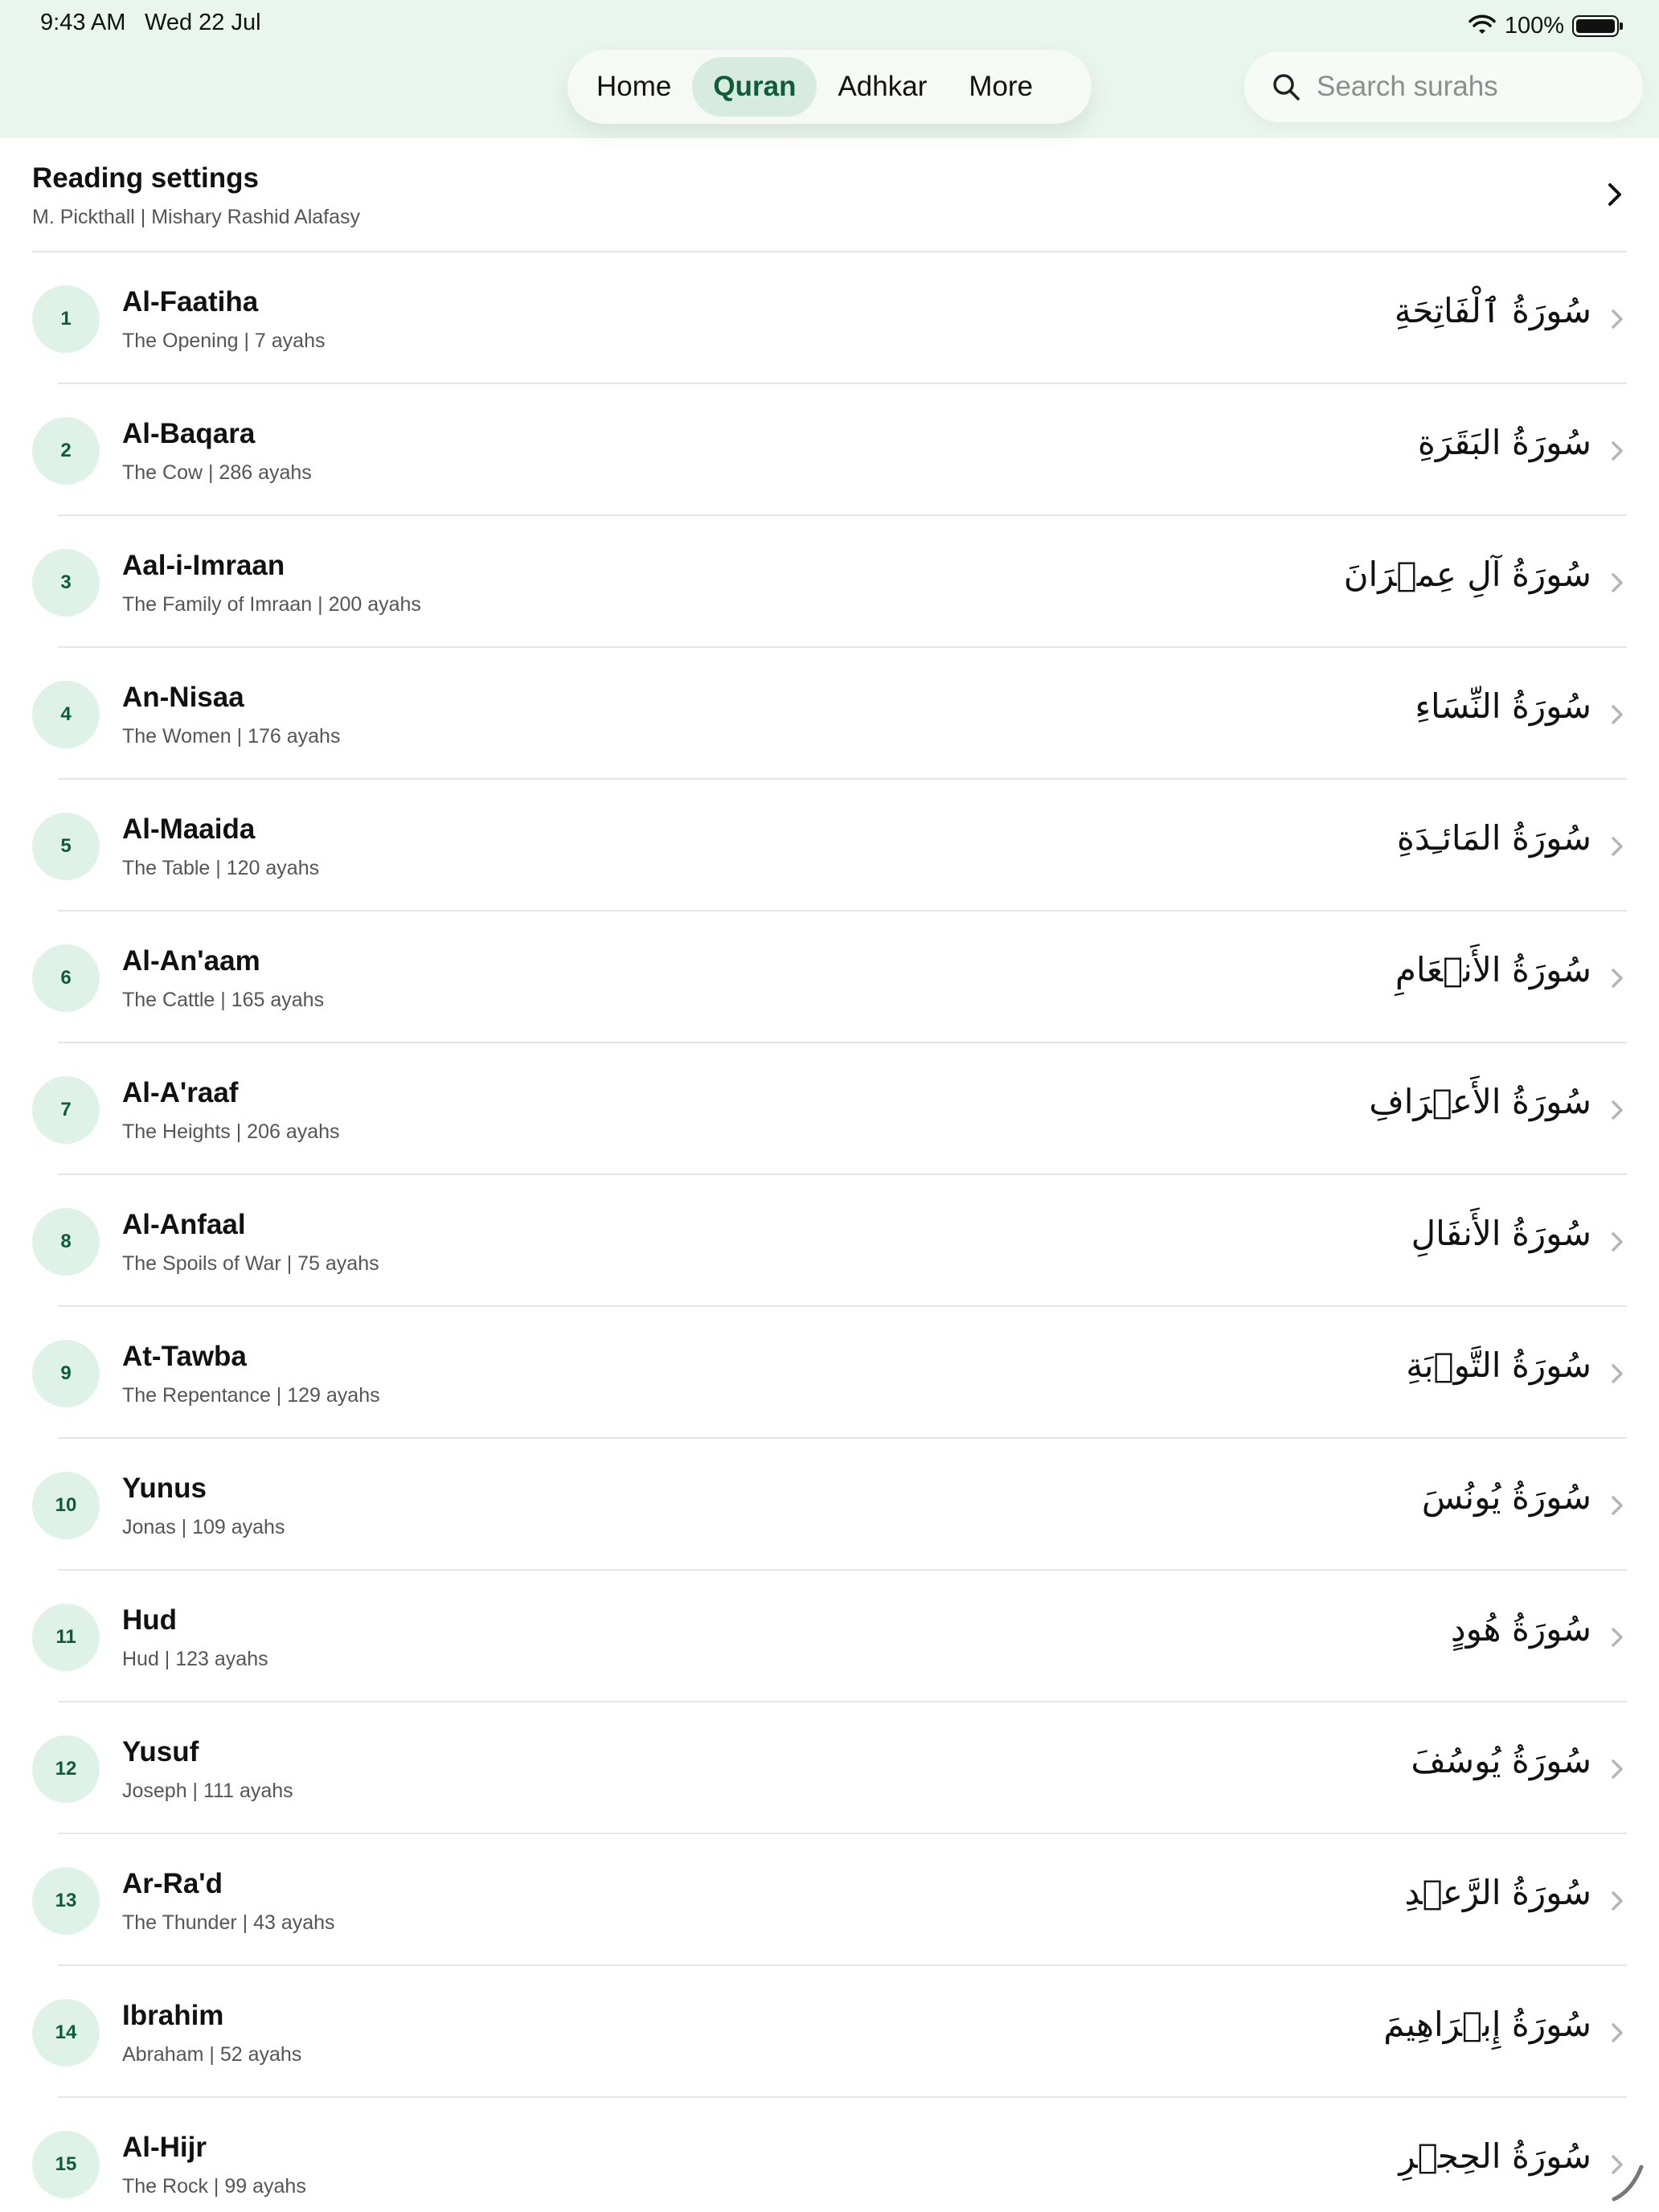  What do you see at coordinates (195, 1659) in the screenshot?
I see `surah-meta: Hud | 123 ayahs` at bounding box center [195, 1659].